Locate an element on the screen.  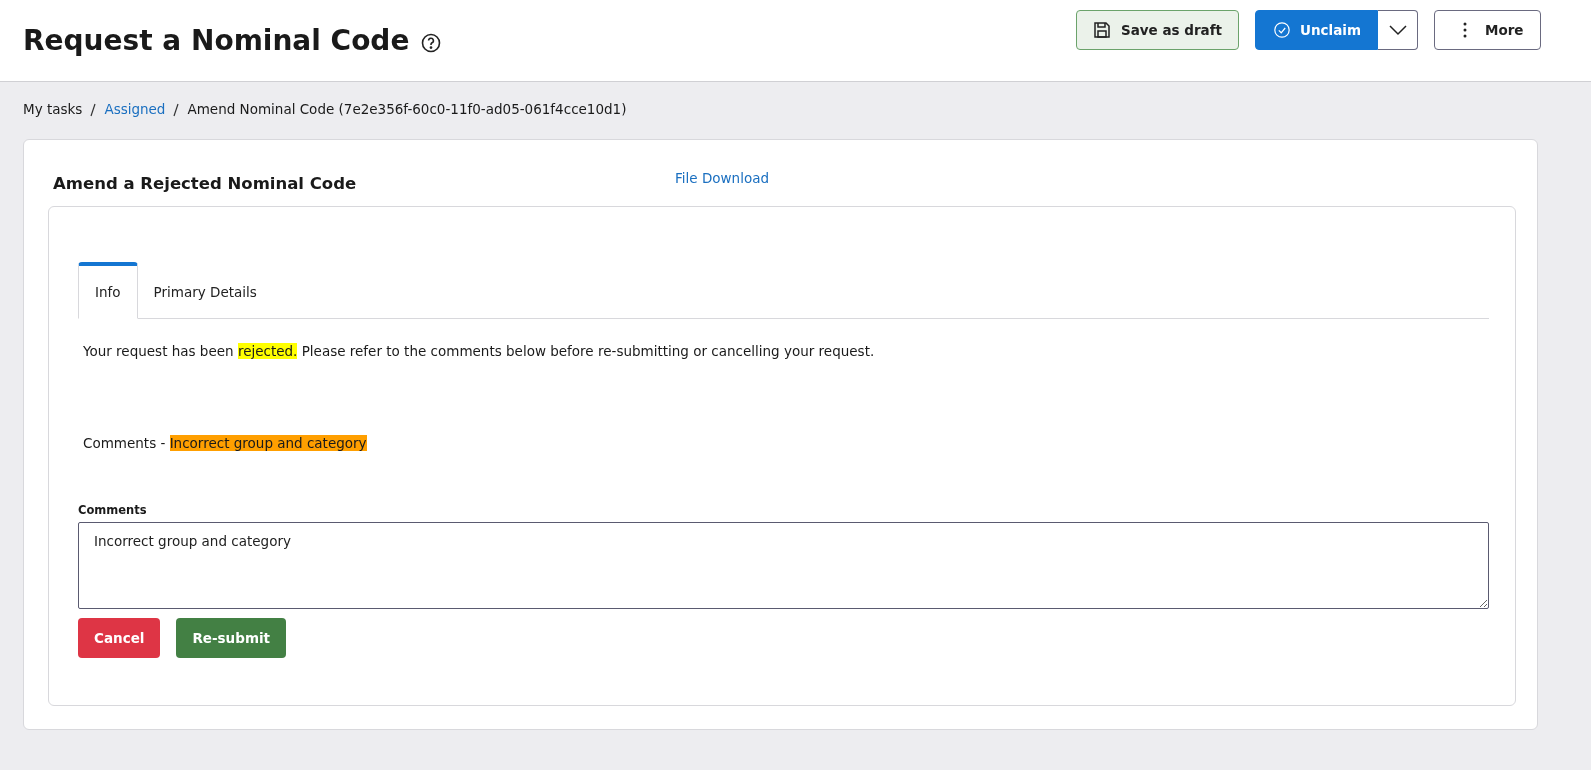
breadcrumb-item: My tasks is located at coordinates (53, 110).